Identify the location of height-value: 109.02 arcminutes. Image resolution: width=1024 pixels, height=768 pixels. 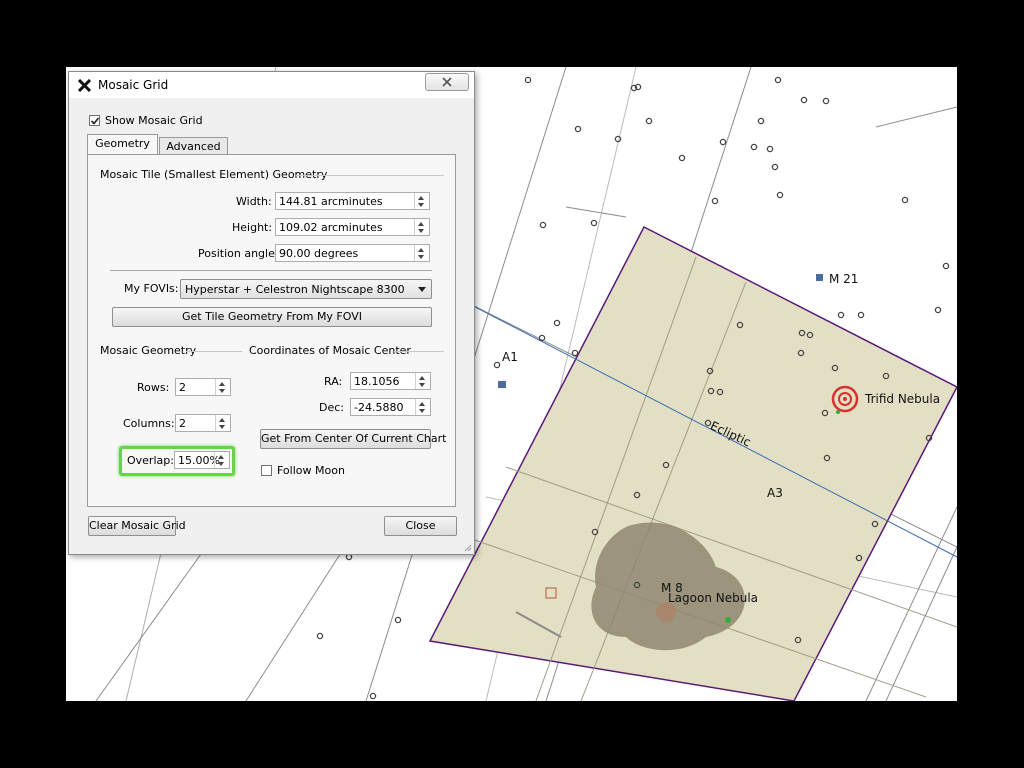
(331, 227).